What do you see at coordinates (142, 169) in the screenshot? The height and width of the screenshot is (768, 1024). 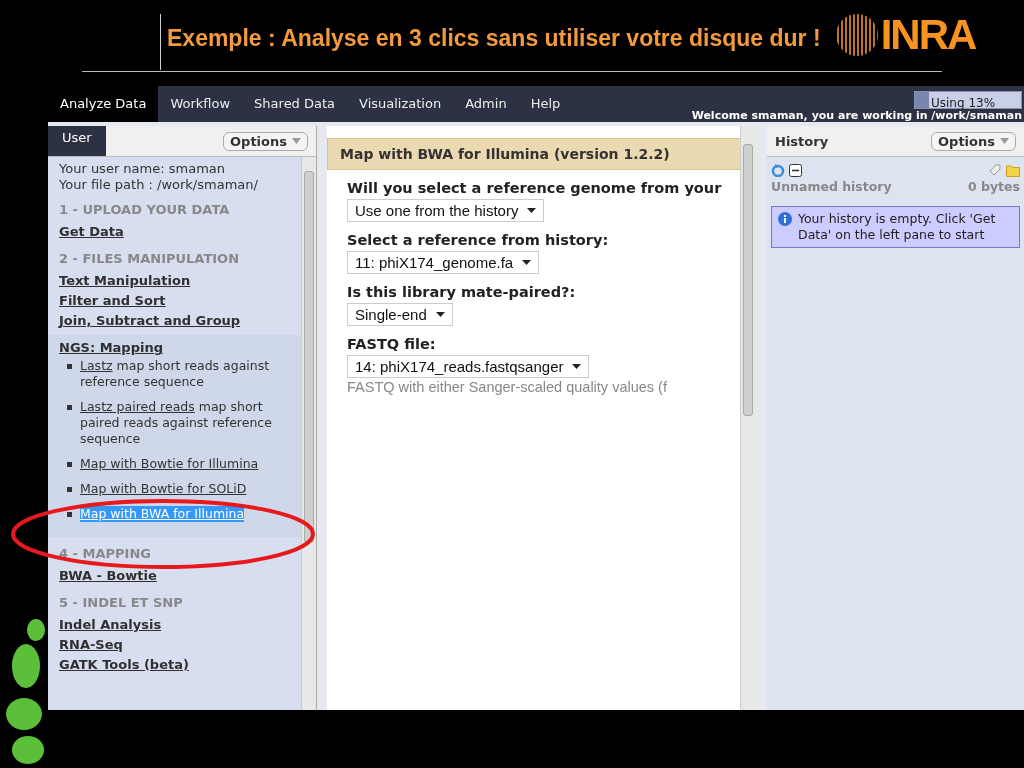 I see `user-info-text: Your user name: smaman` at bounding box center [142, 169].